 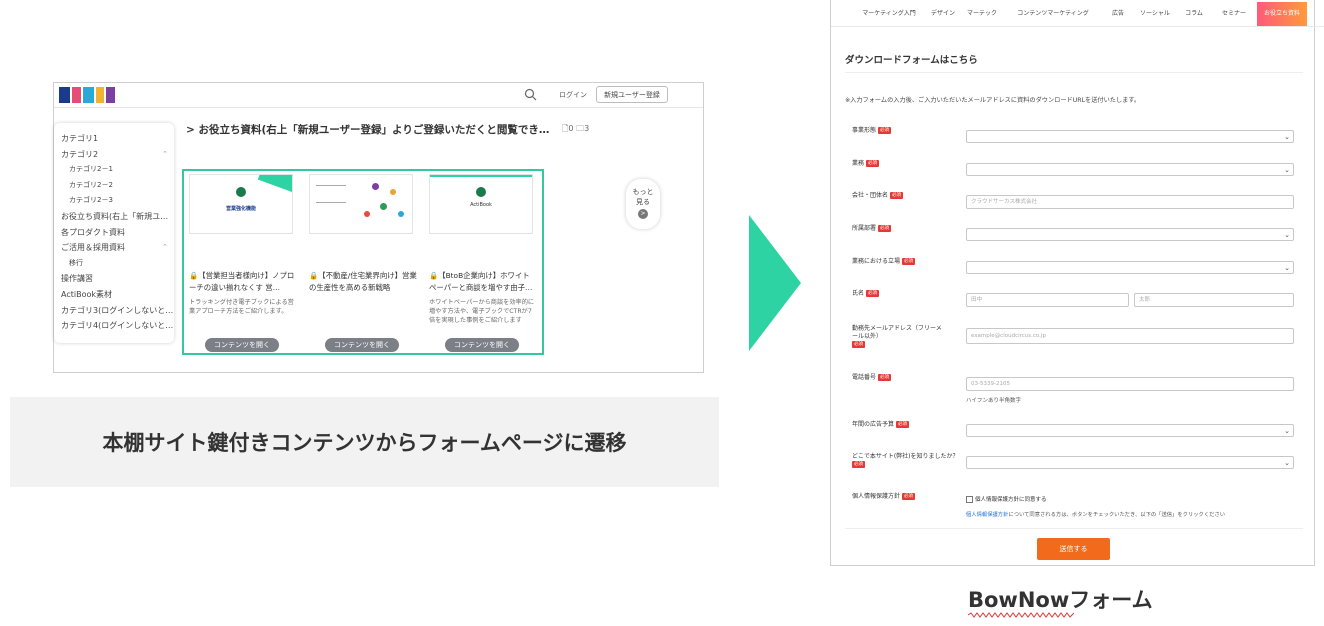 I want to click on budget-select: ⌄, so click(x=1130, y=430).